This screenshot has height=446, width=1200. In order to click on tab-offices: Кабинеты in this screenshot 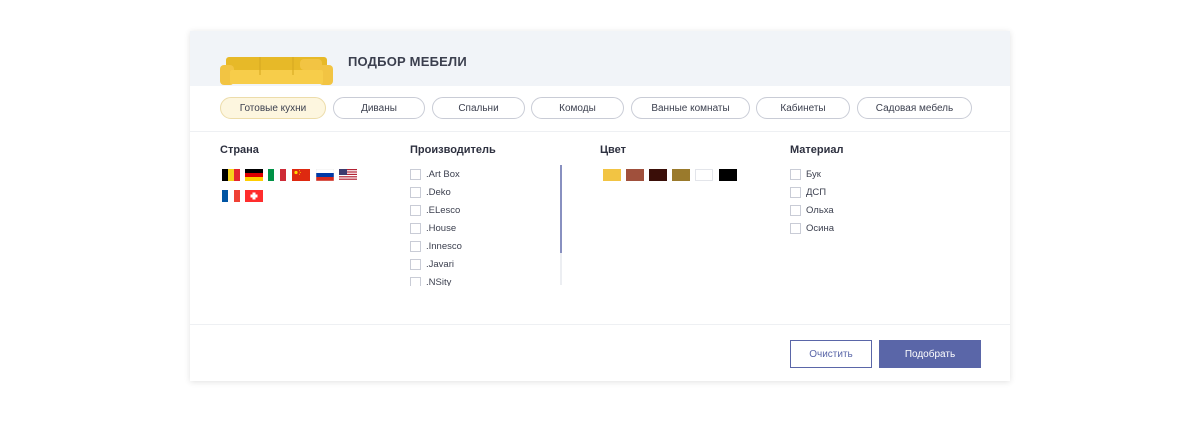, I will do `click(803, 108)`.